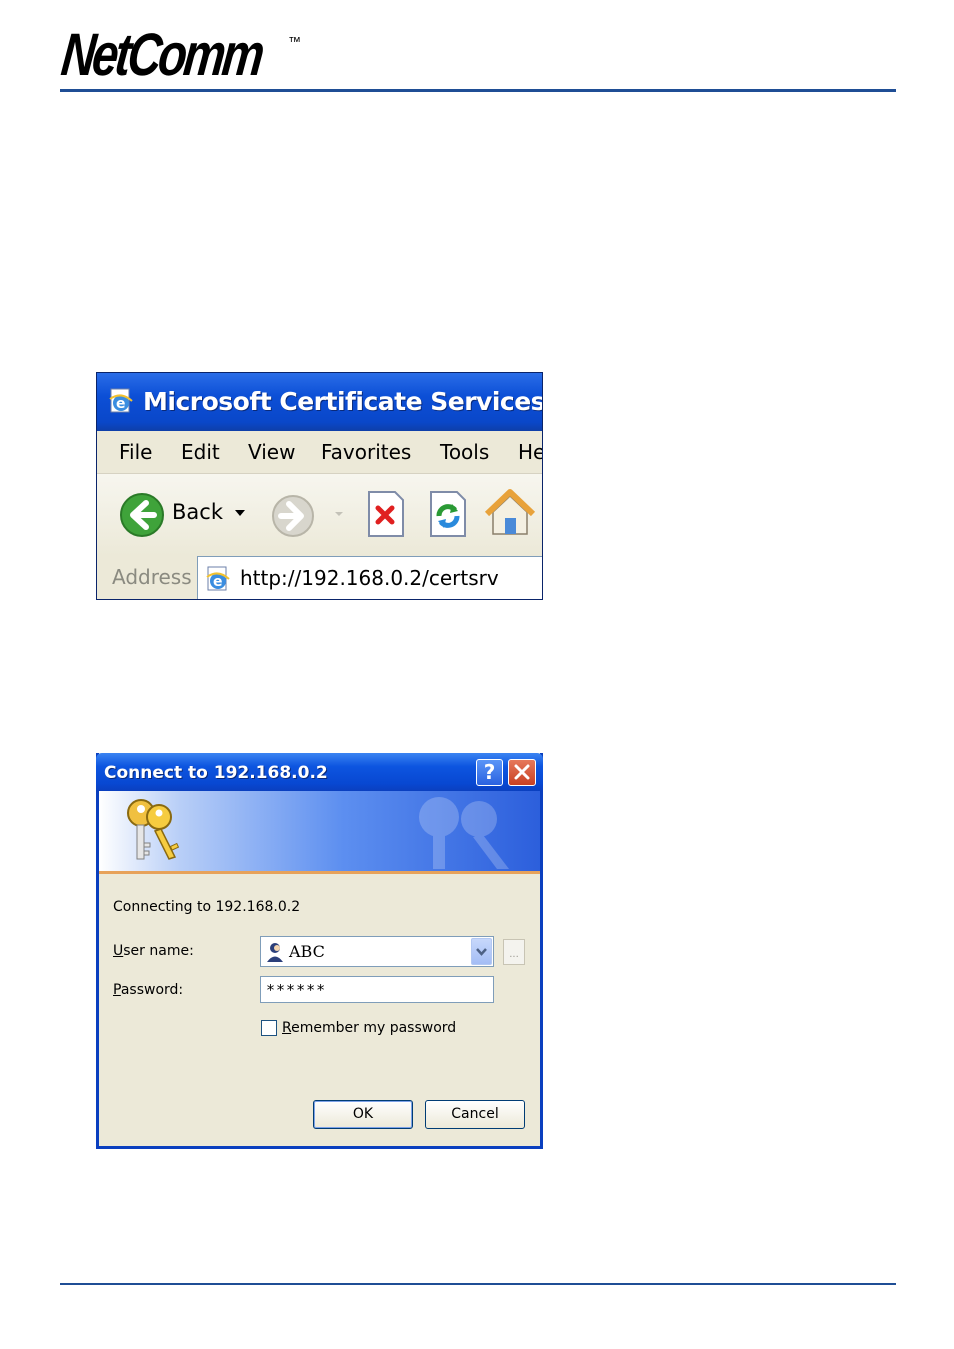 Image resolution: width=954 pixels, height=1349 pixels. Describe the element at coordinates (158, 951) in the screenshot. I see `username-label-text: ser name:` at that location.